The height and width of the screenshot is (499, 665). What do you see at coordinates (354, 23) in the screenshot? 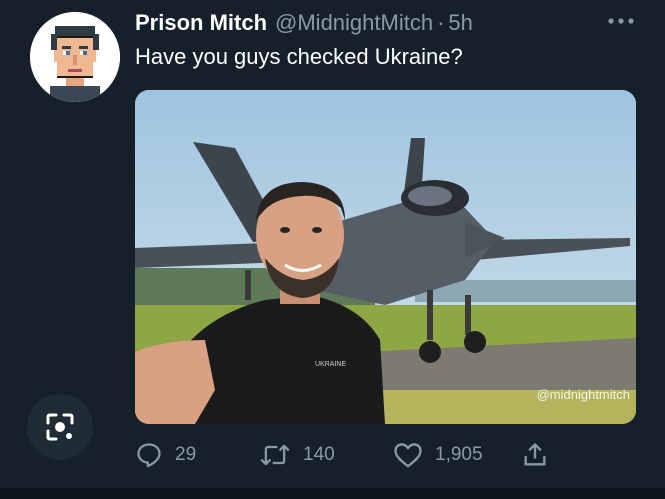
I see `author-handle: @MidnightMitch` at bounding box center [354, 23].